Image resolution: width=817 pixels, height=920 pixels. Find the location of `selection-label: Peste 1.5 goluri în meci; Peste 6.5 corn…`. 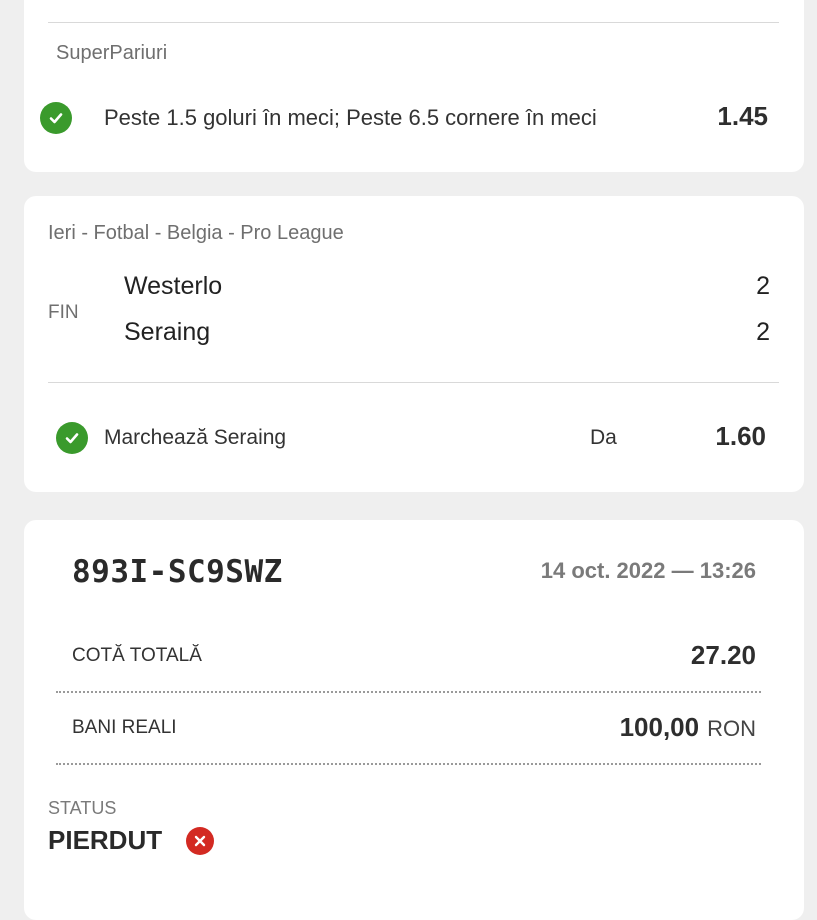

selection-label: Peste 1.5 goluri în meci; Peste 6.5 corn… is located at coordinates (350, 117).